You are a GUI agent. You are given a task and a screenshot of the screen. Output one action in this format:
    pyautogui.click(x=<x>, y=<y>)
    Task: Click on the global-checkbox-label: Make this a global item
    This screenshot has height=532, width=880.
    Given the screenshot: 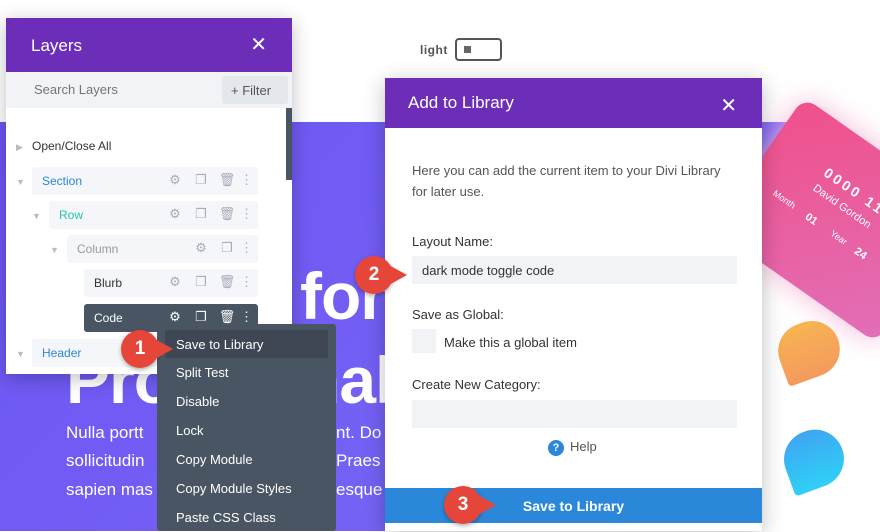 What is the action you would take?
    pyautogui.click(x=510, y=342)
    